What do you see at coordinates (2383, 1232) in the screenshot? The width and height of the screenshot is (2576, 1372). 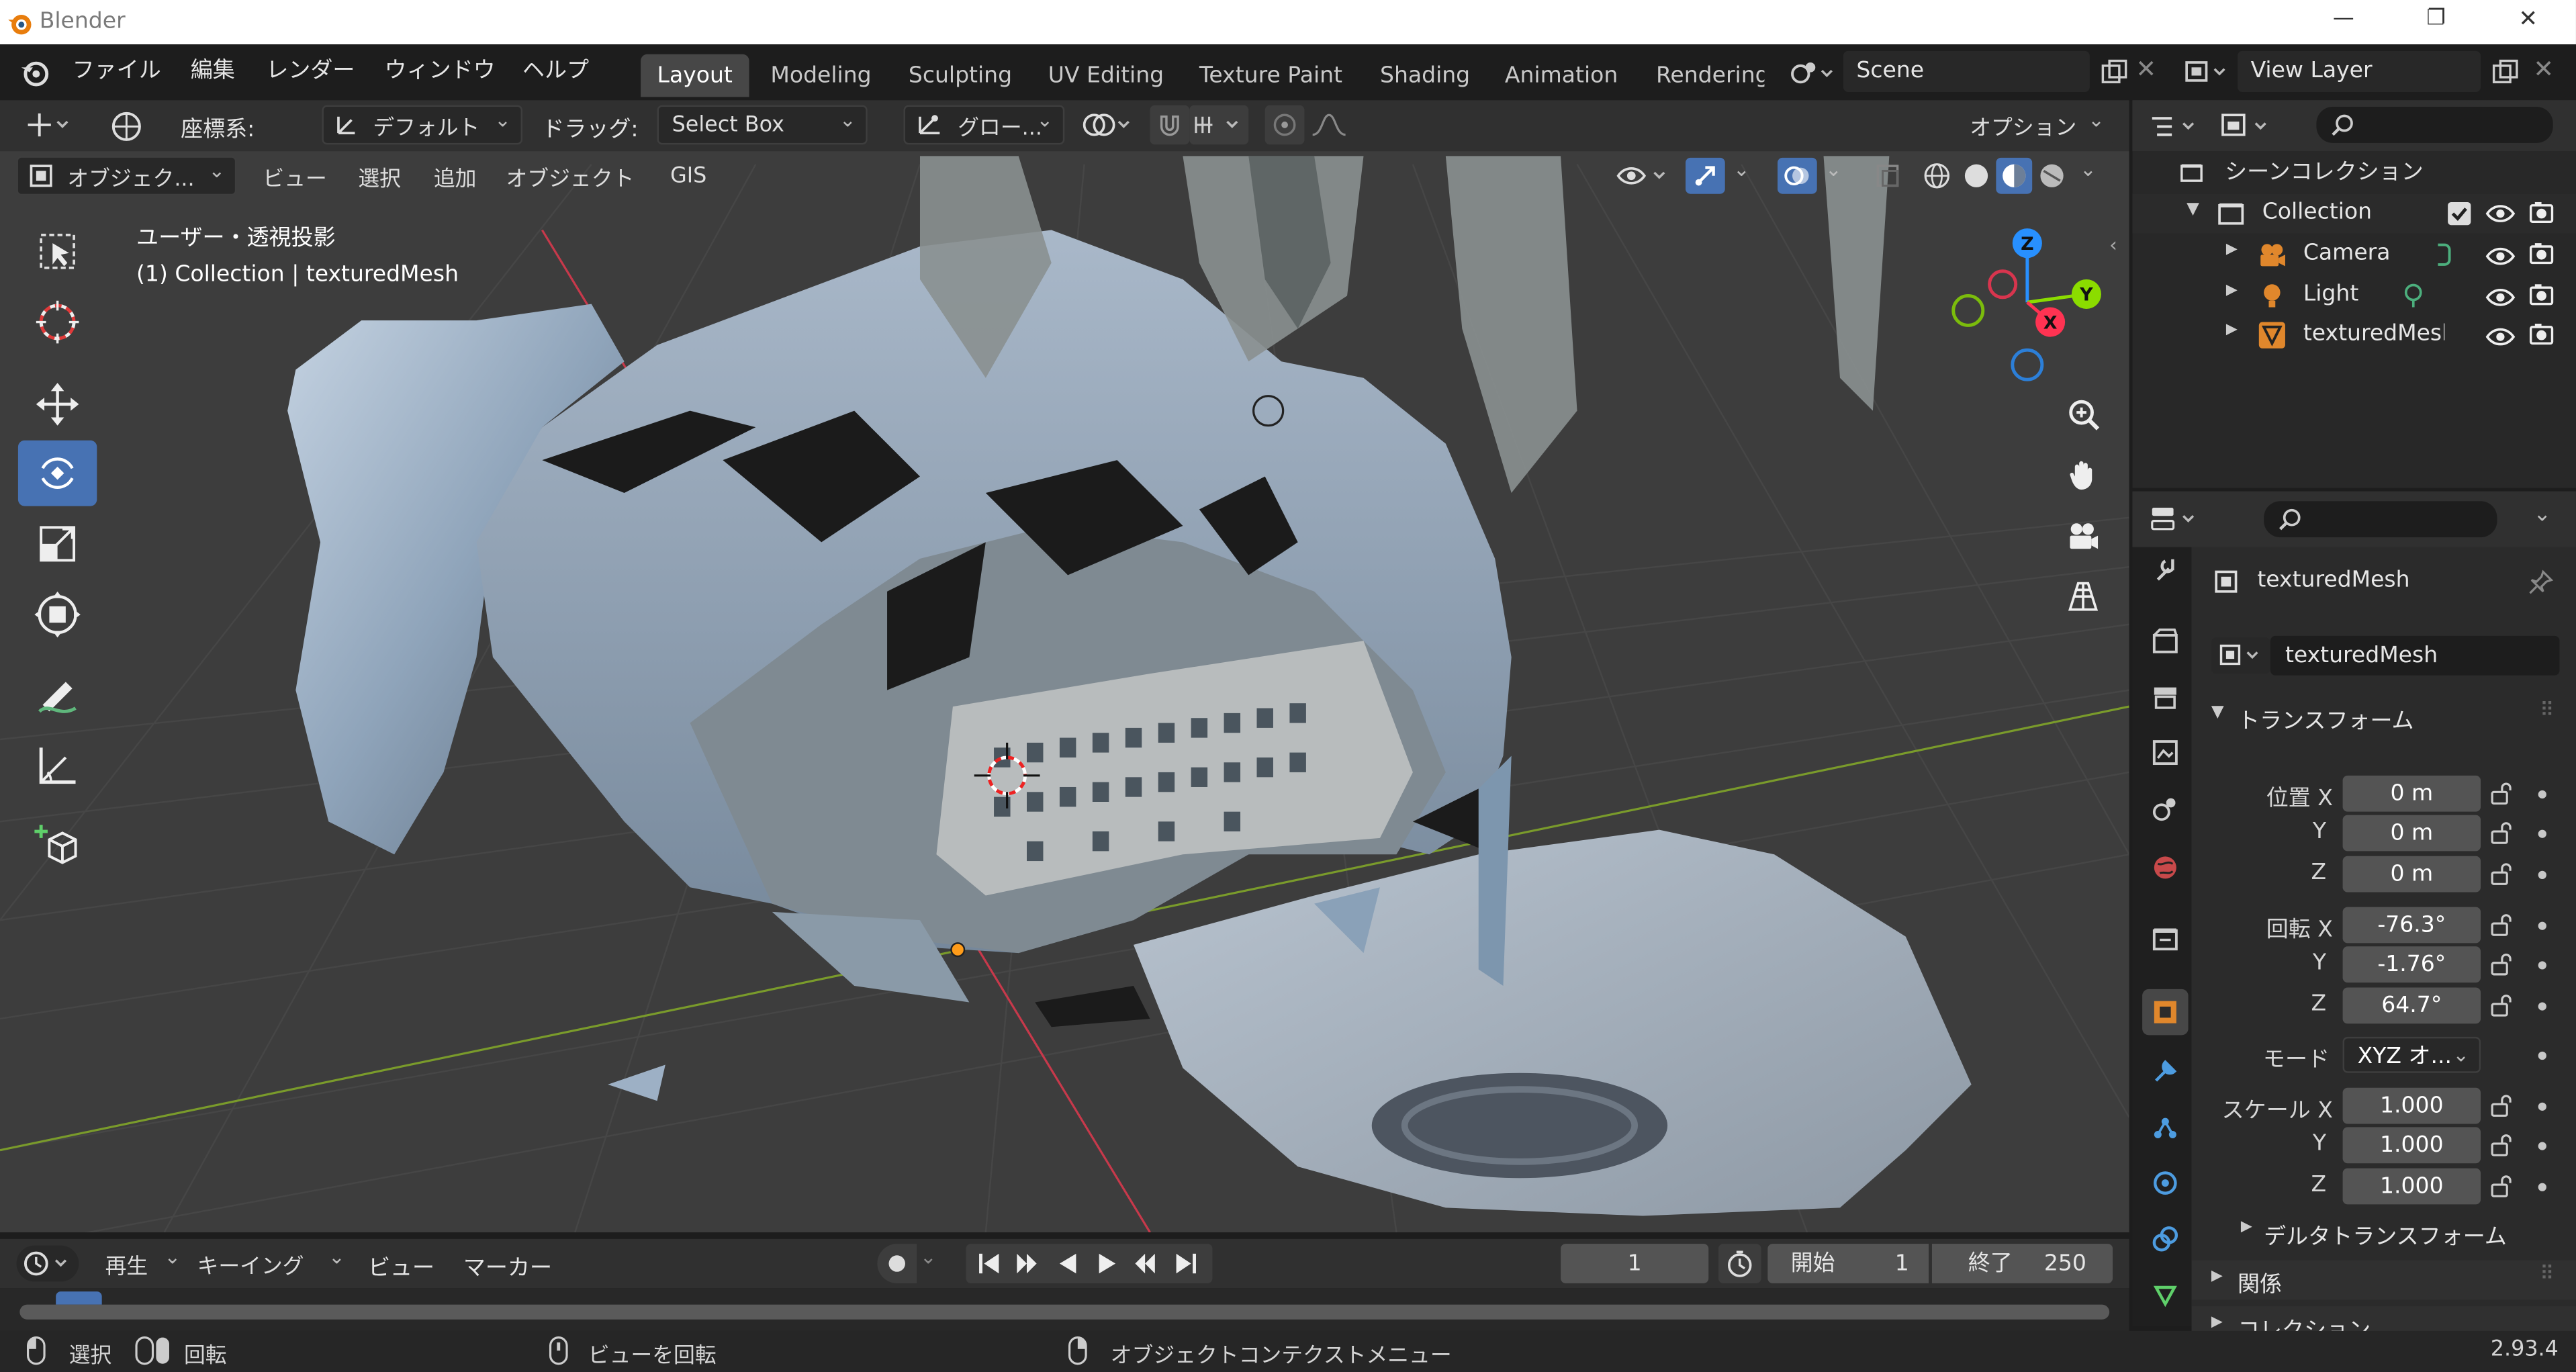 I see `delta-transform-header: ▶ デルタトランスフォーム` at bounding box center [2383, 1232].